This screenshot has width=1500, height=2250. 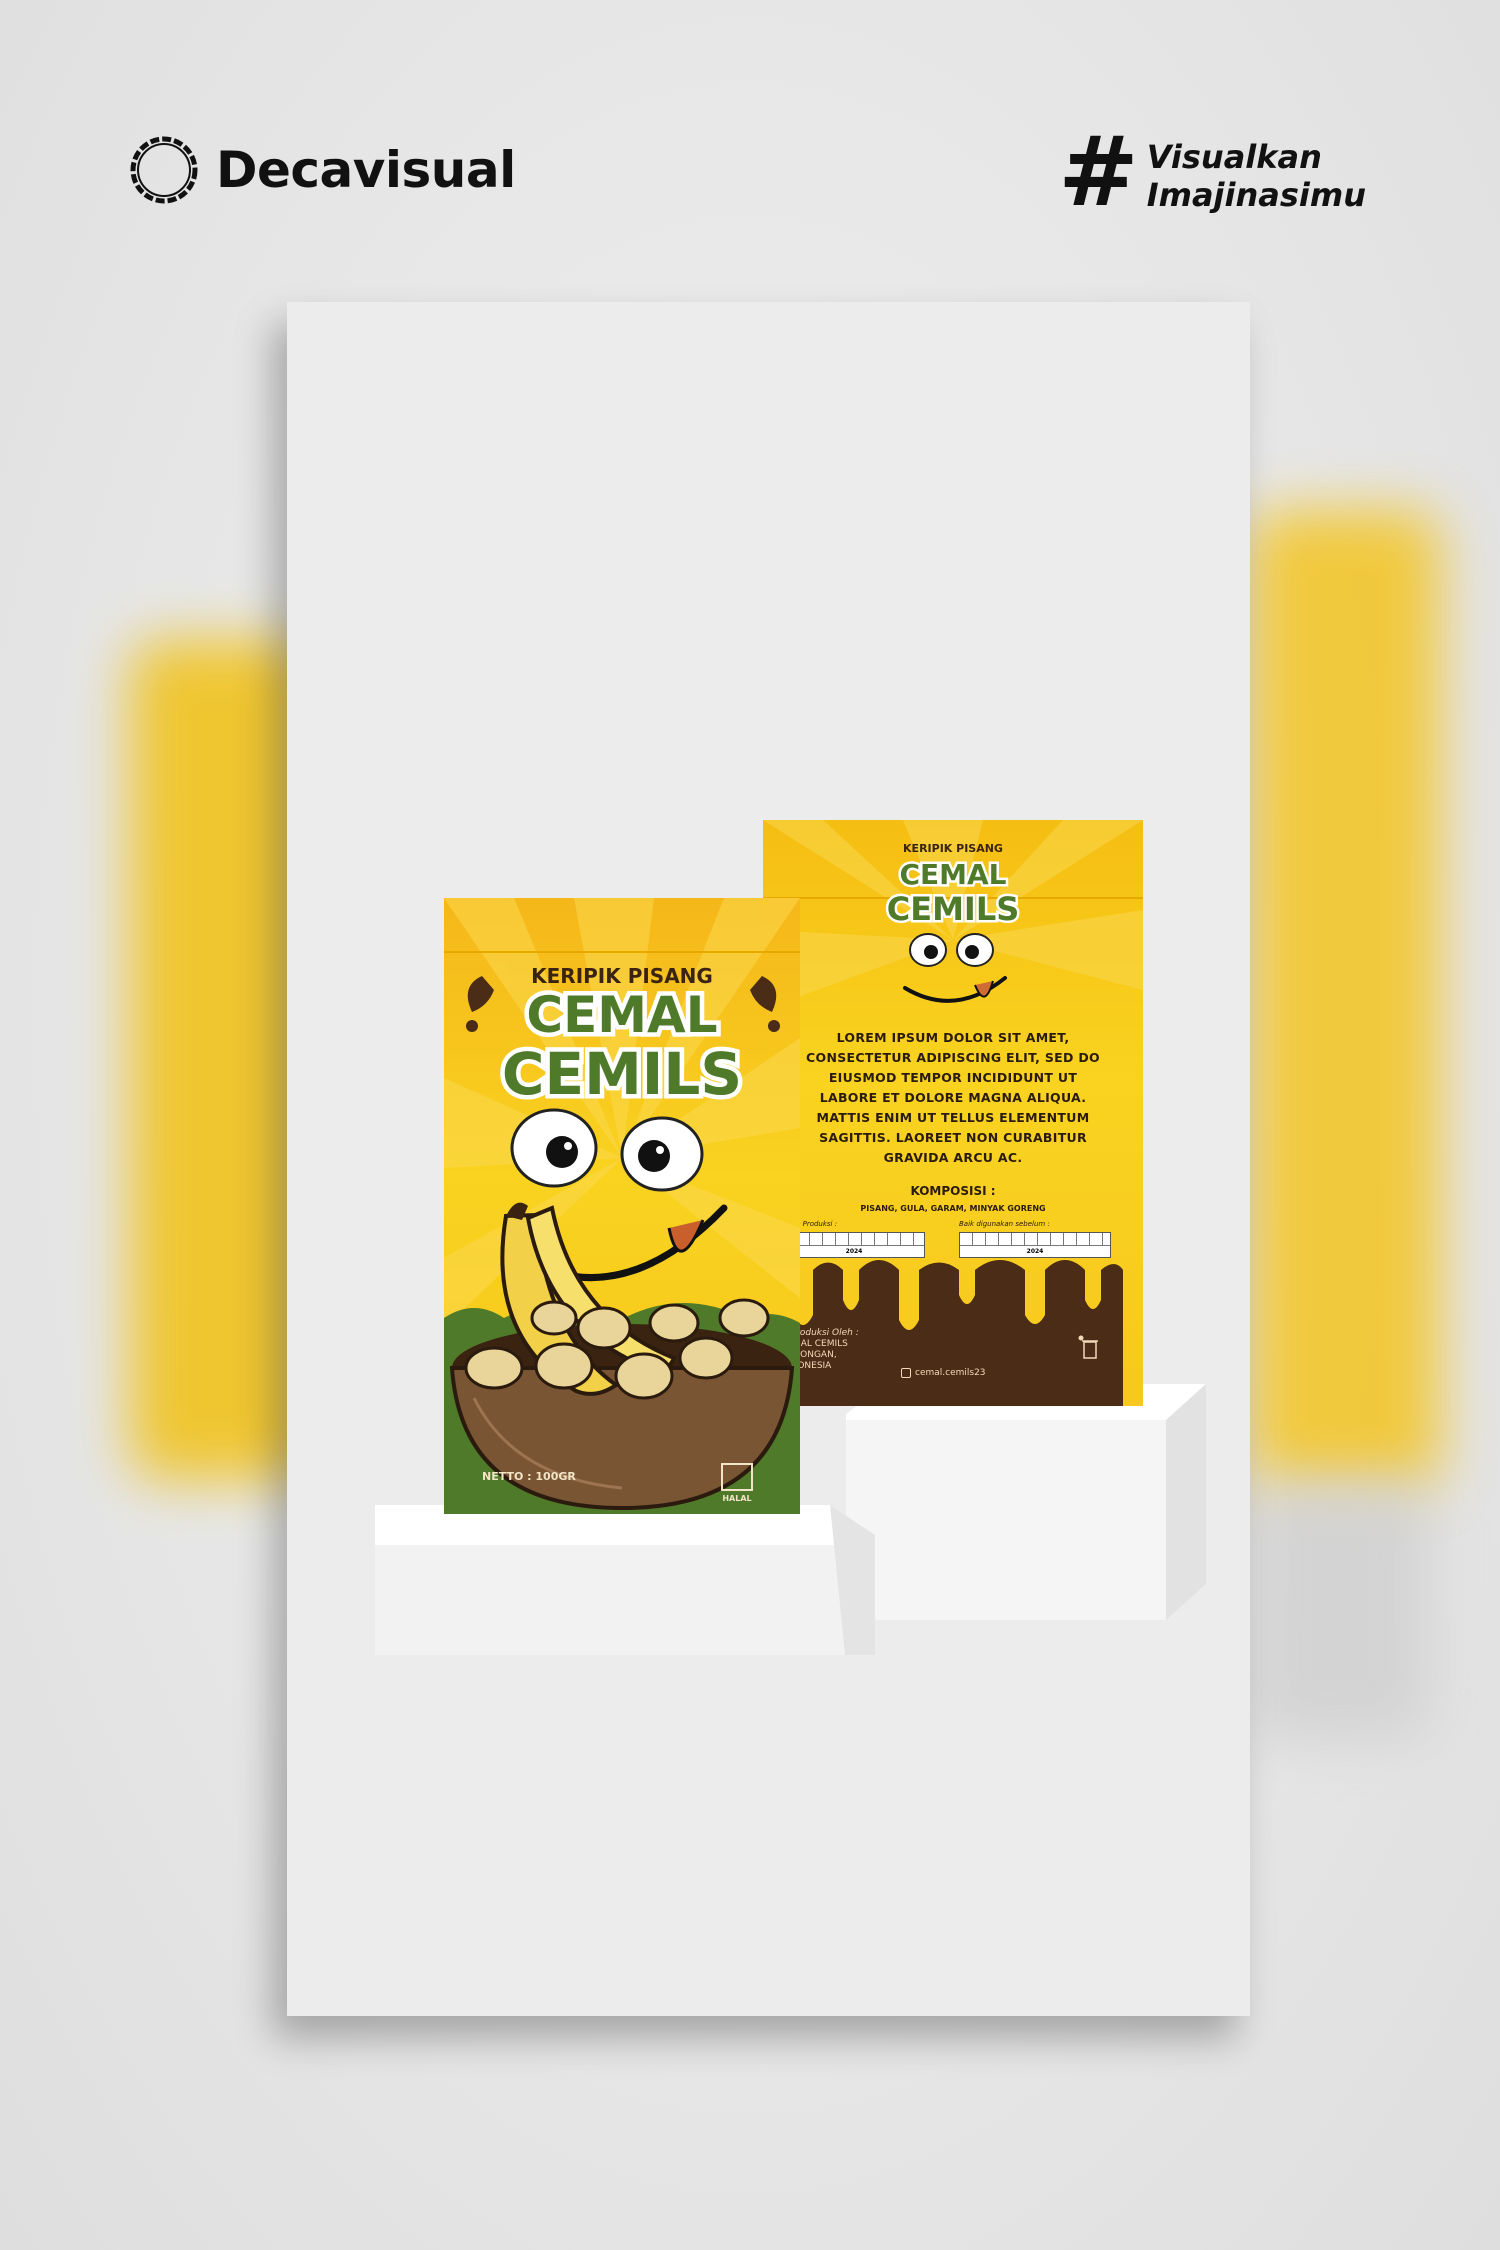 I want to click on hashtag: # Visualkan Imajinasimu, so click(x=1212, y=172).